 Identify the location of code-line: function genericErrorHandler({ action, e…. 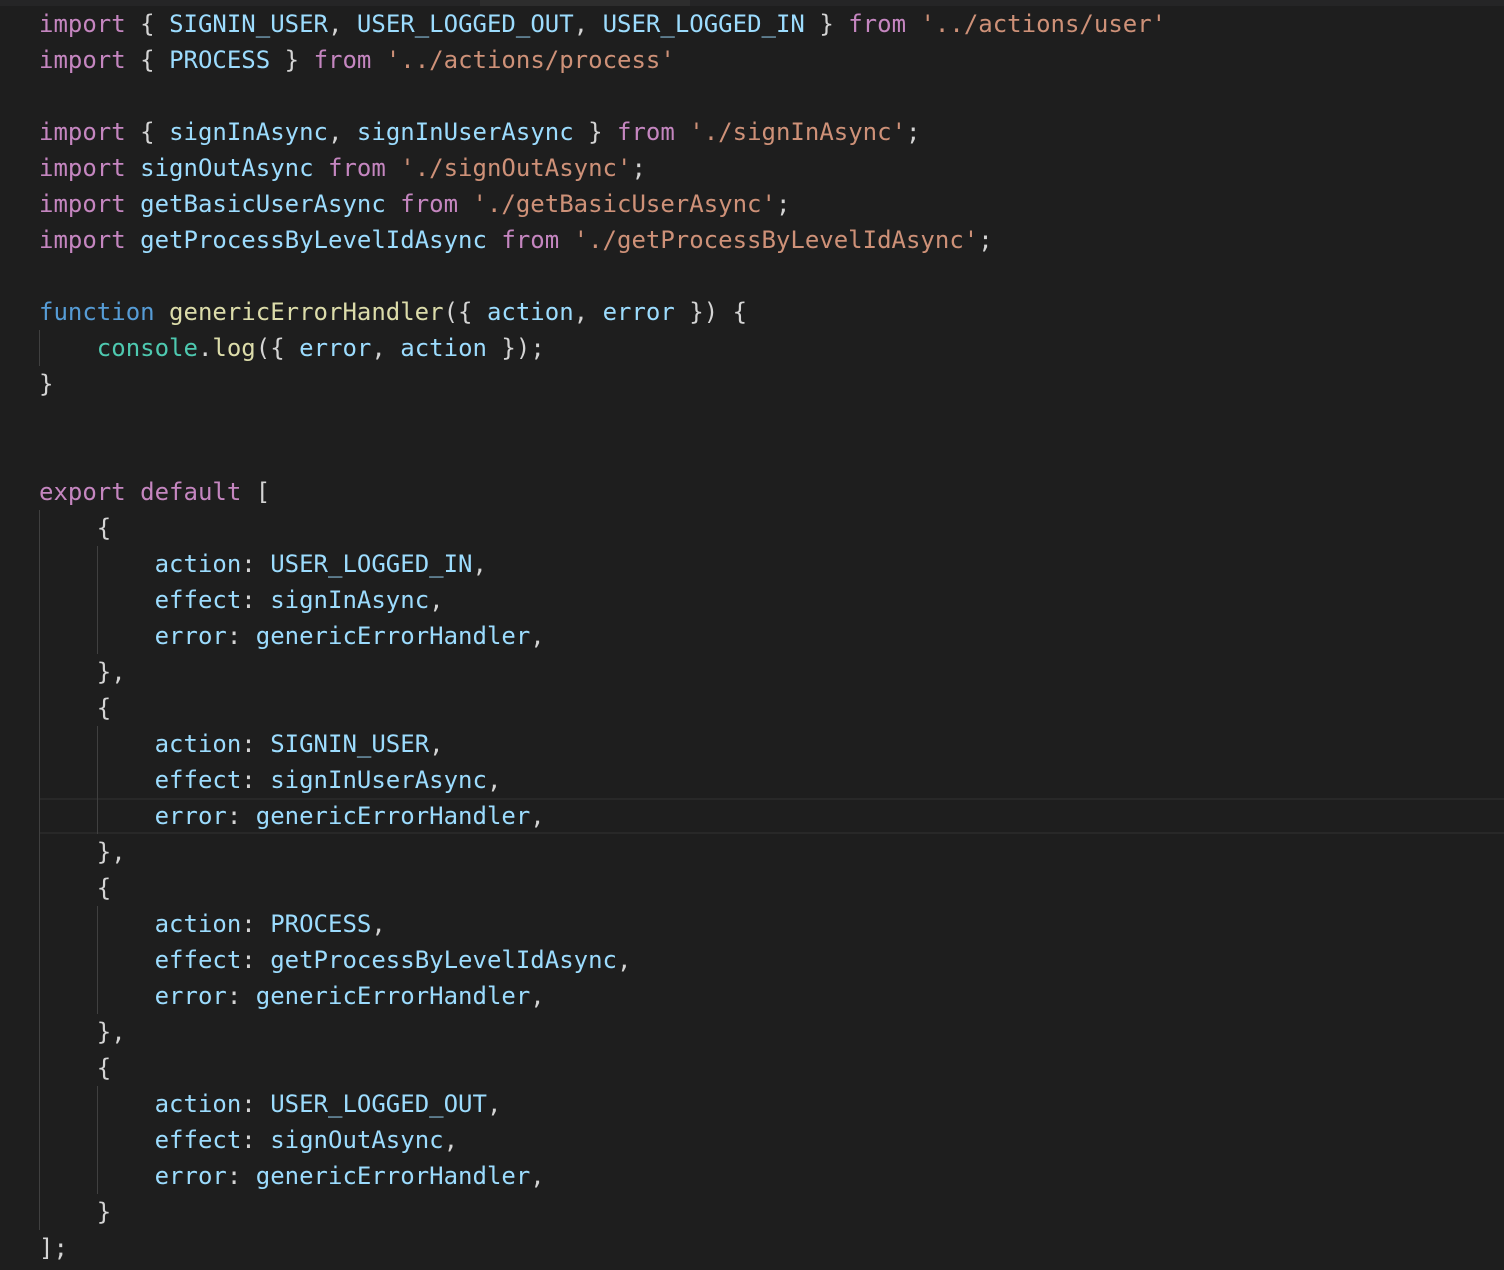
(602, 312).